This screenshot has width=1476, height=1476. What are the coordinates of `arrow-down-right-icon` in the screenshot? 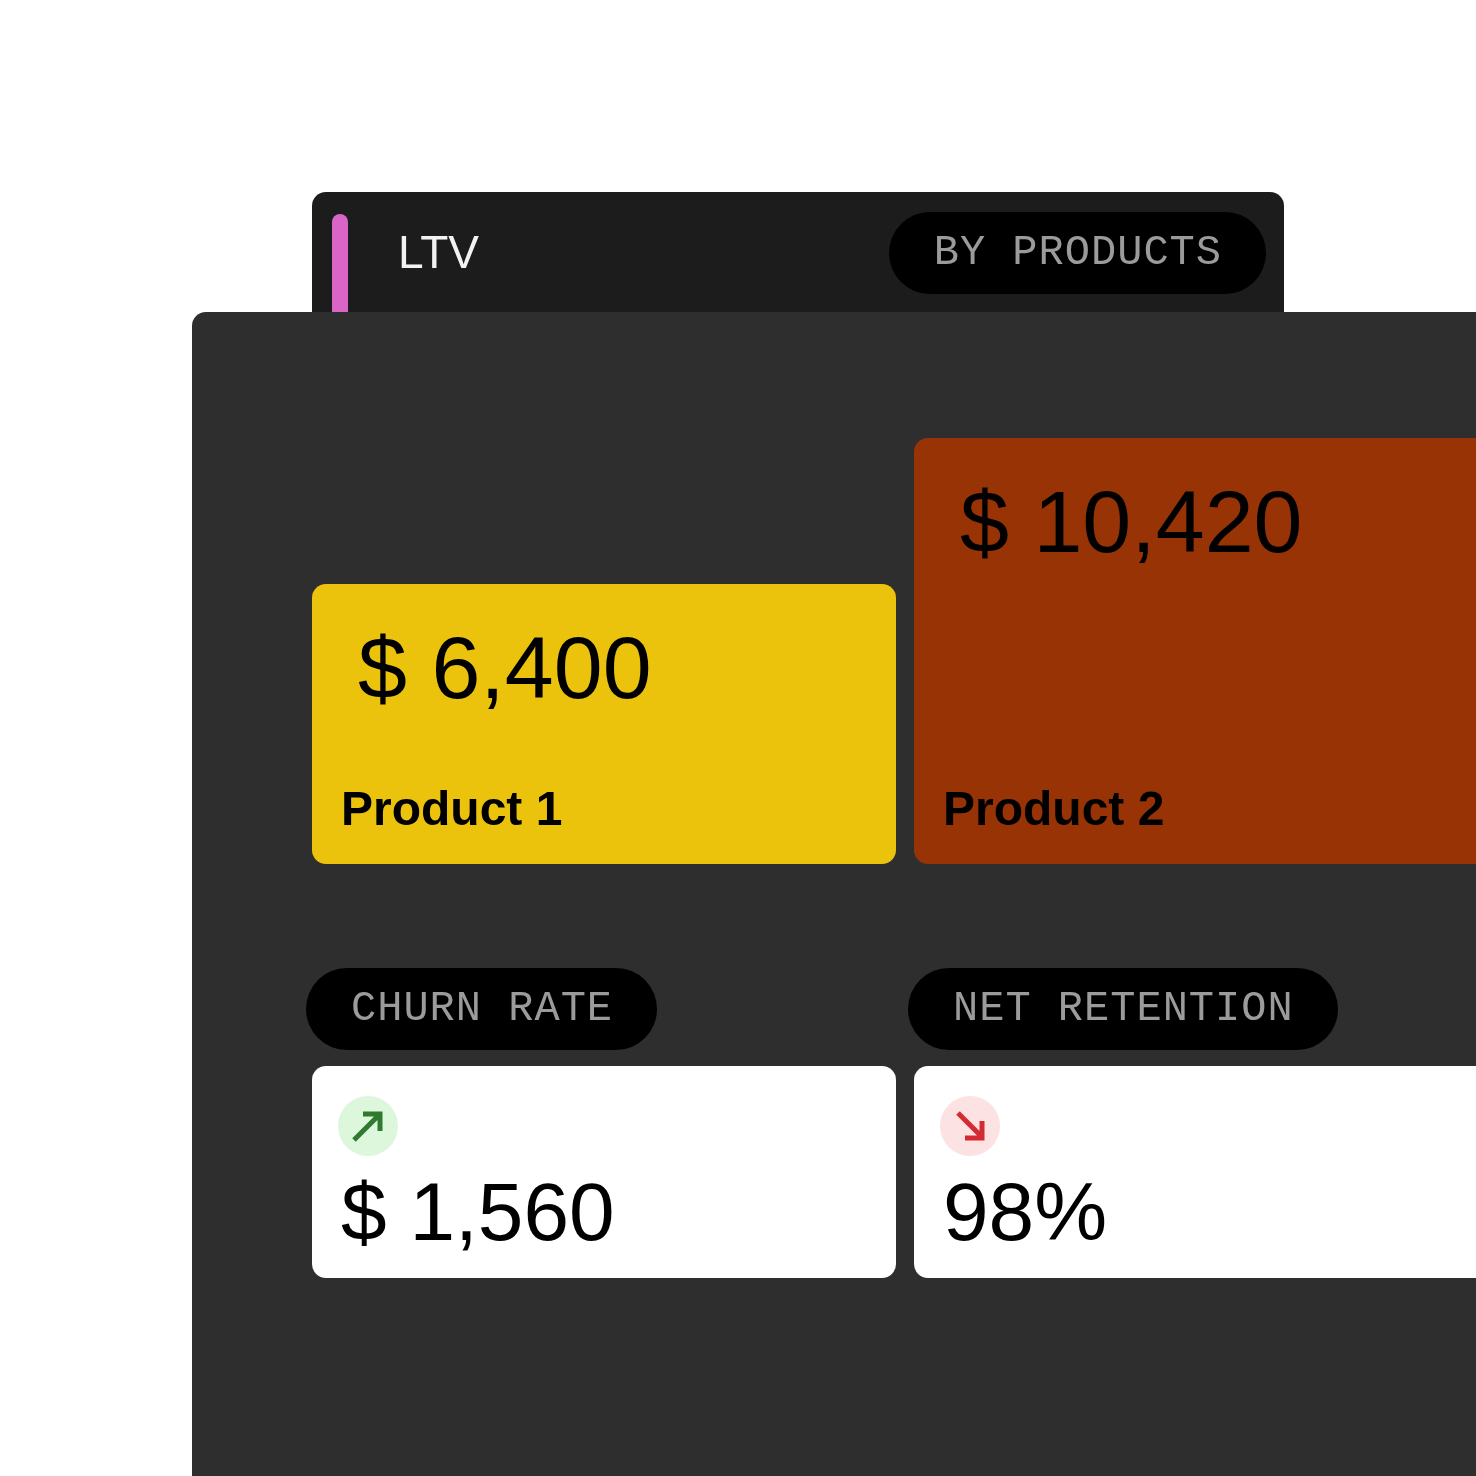 It's located at (970, 1126).